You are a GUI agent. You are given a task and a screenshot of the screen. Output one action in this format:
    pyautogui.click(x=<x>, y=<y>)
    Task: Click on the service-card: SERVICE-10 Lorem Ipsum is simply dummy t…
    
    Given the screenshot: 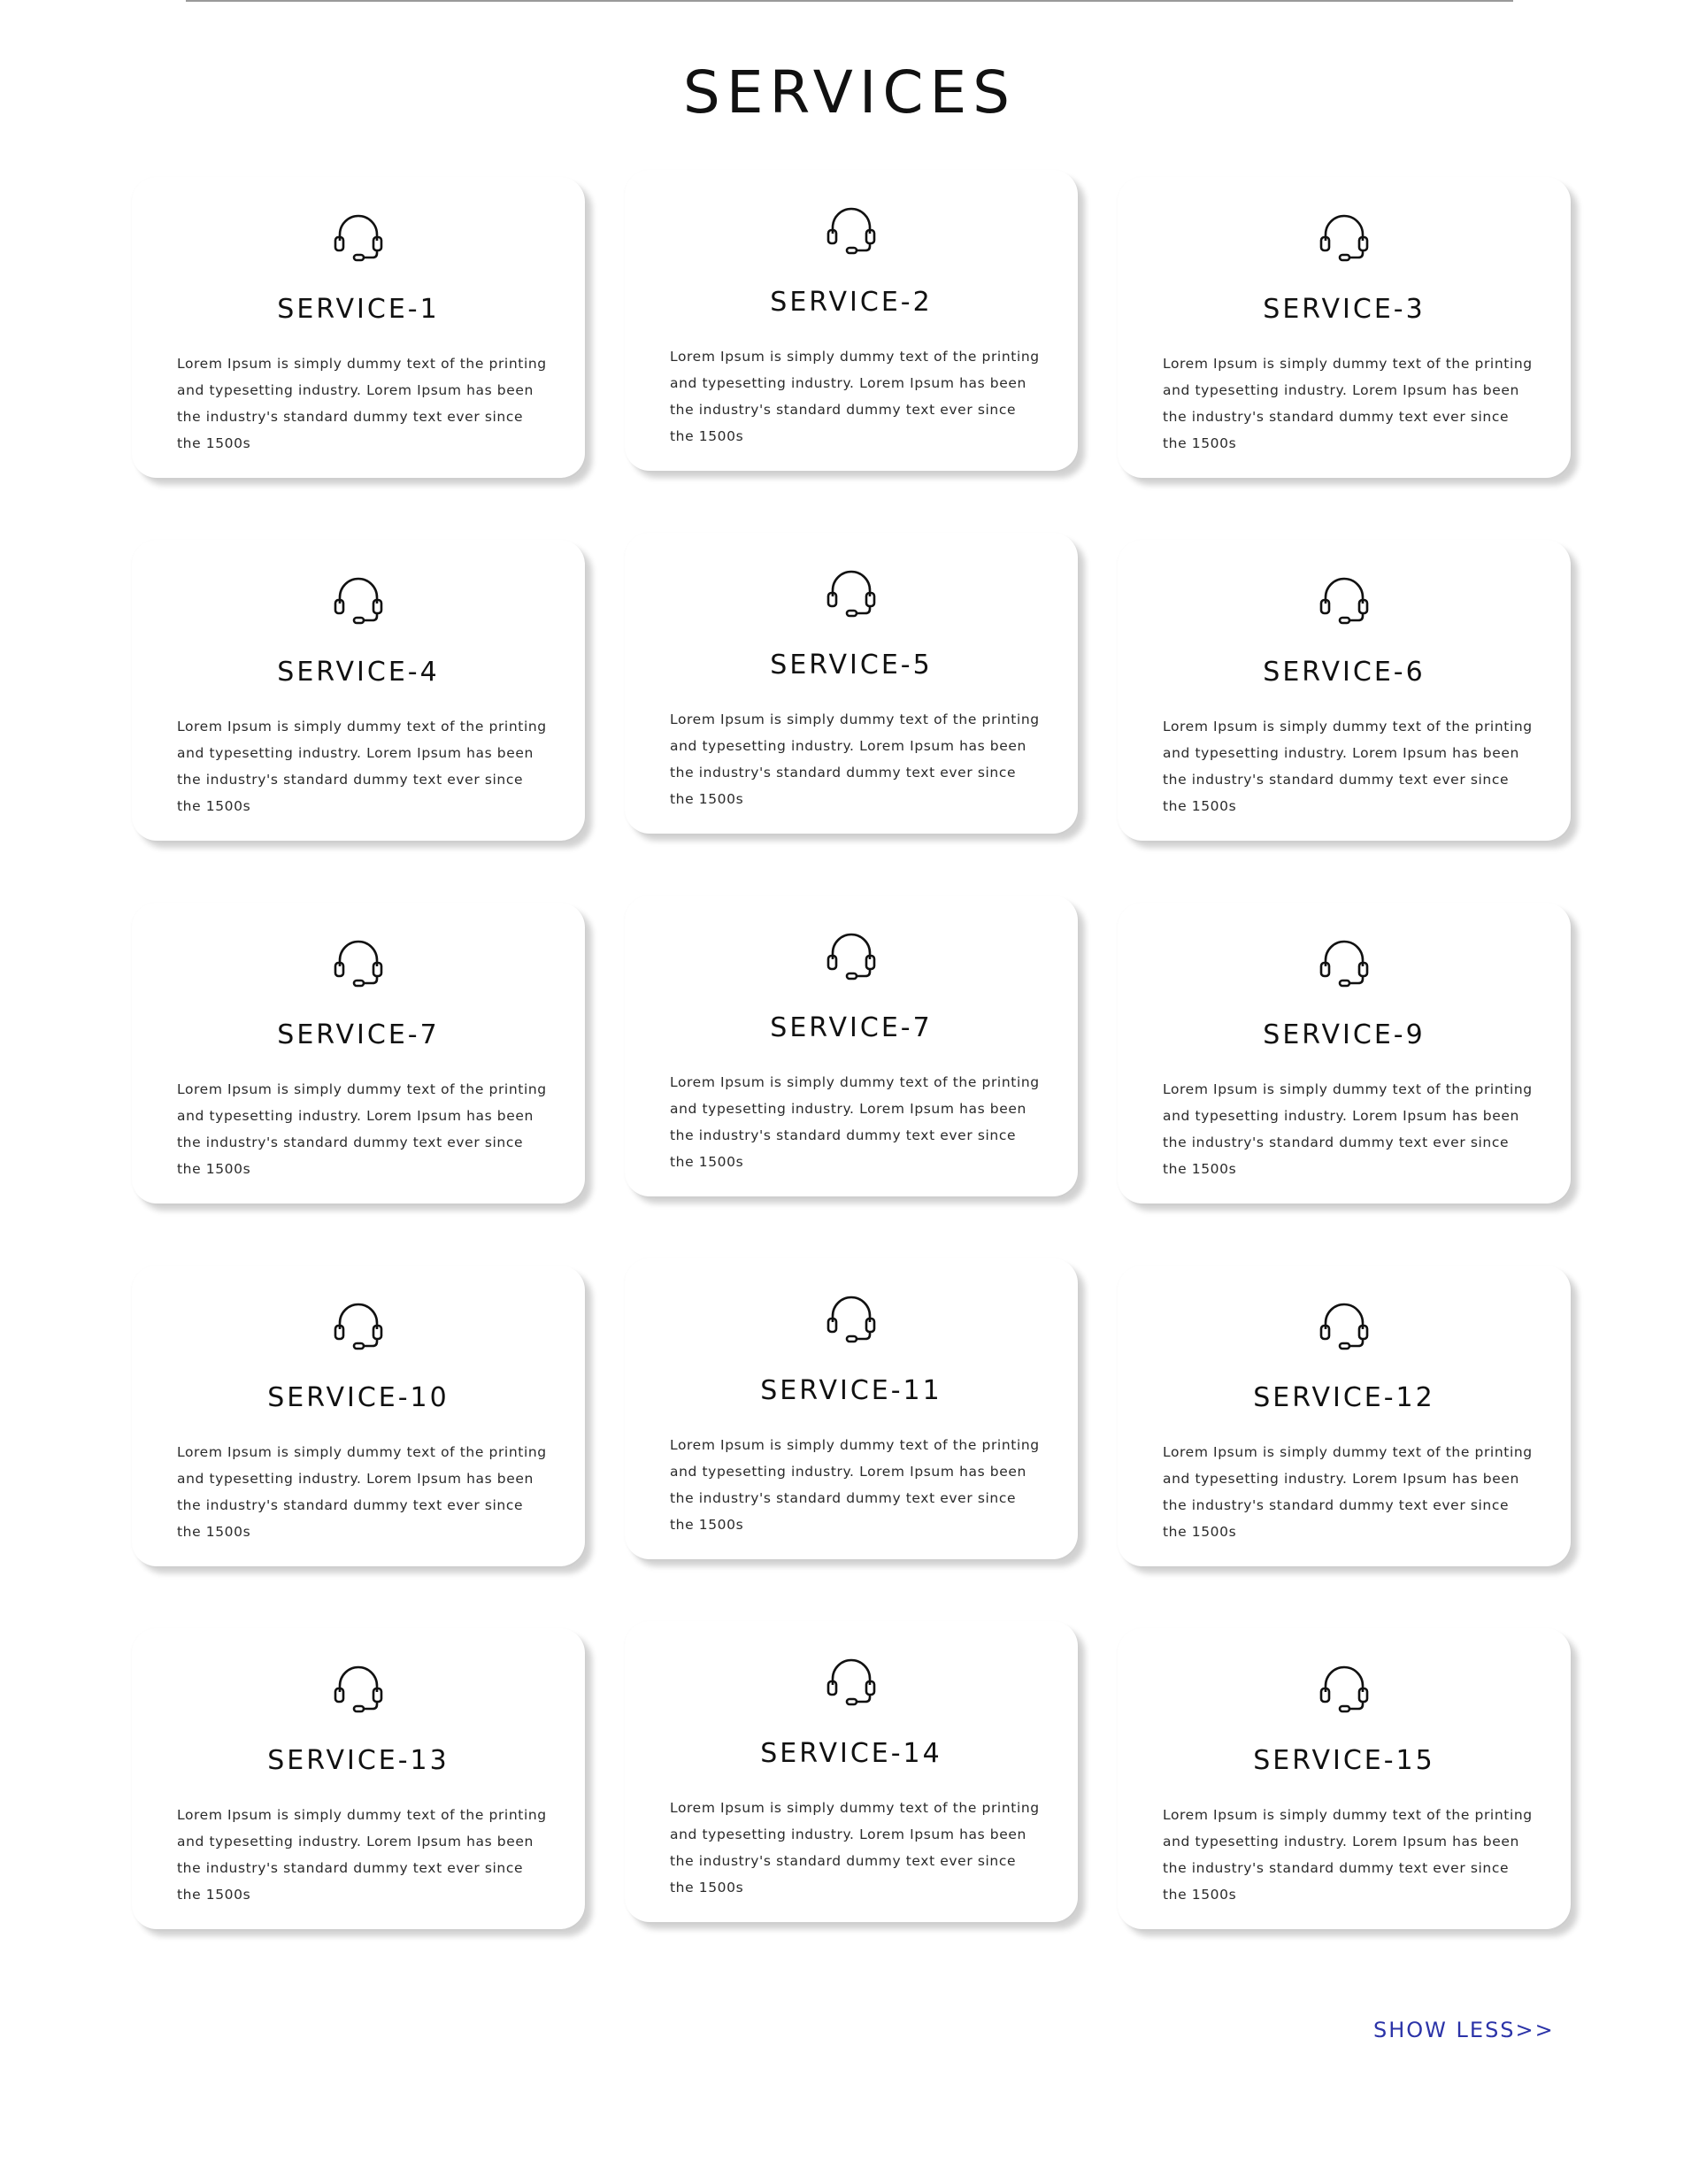 What is the action you would take?
    pyautogui.click(x=358, y=1415)
    